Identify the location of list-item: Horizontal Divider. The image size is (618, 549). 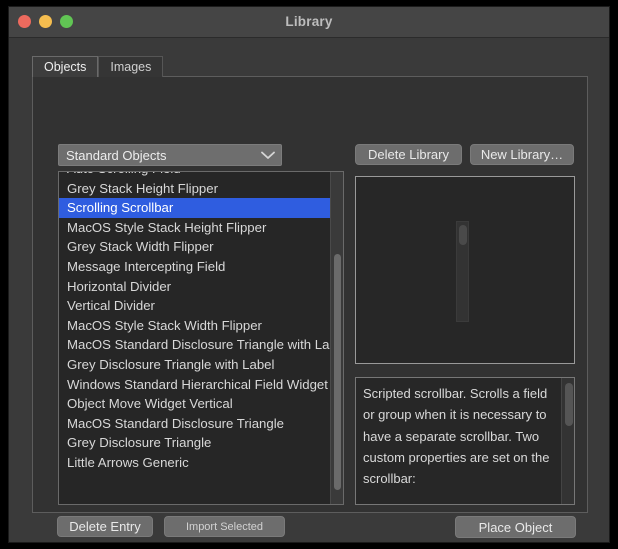
(195, 287).